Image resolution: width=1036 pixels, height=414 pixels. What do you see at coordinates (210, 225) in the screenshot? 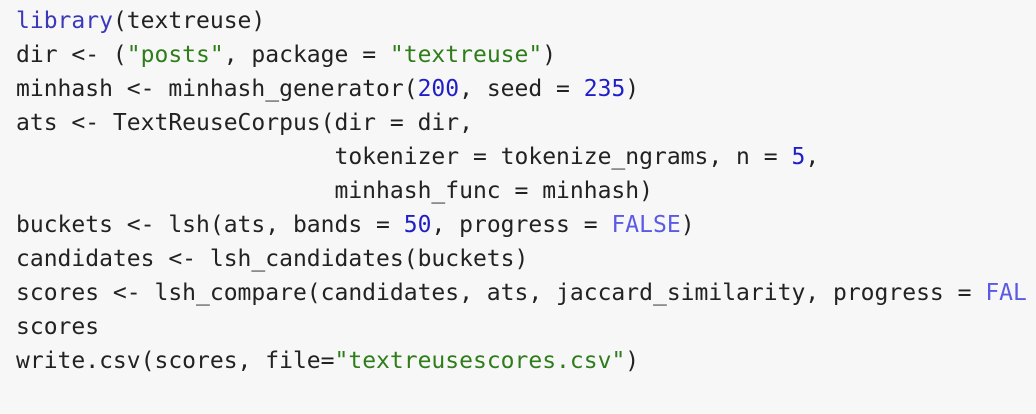
I see `code-token-text: buckets <- lsh(ats, bands =` at bounding box center [210, 225].